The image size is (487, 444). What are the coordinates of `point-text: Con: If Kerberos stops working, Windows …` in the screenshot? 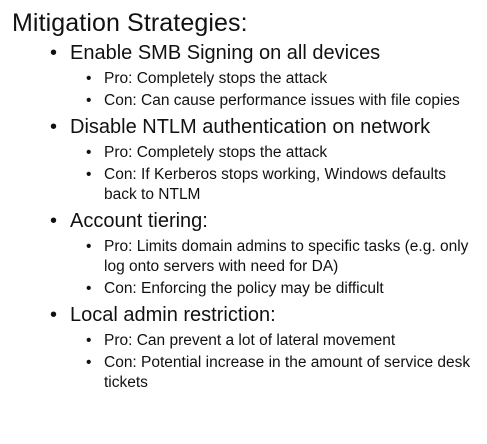 It's located at (275, 184).